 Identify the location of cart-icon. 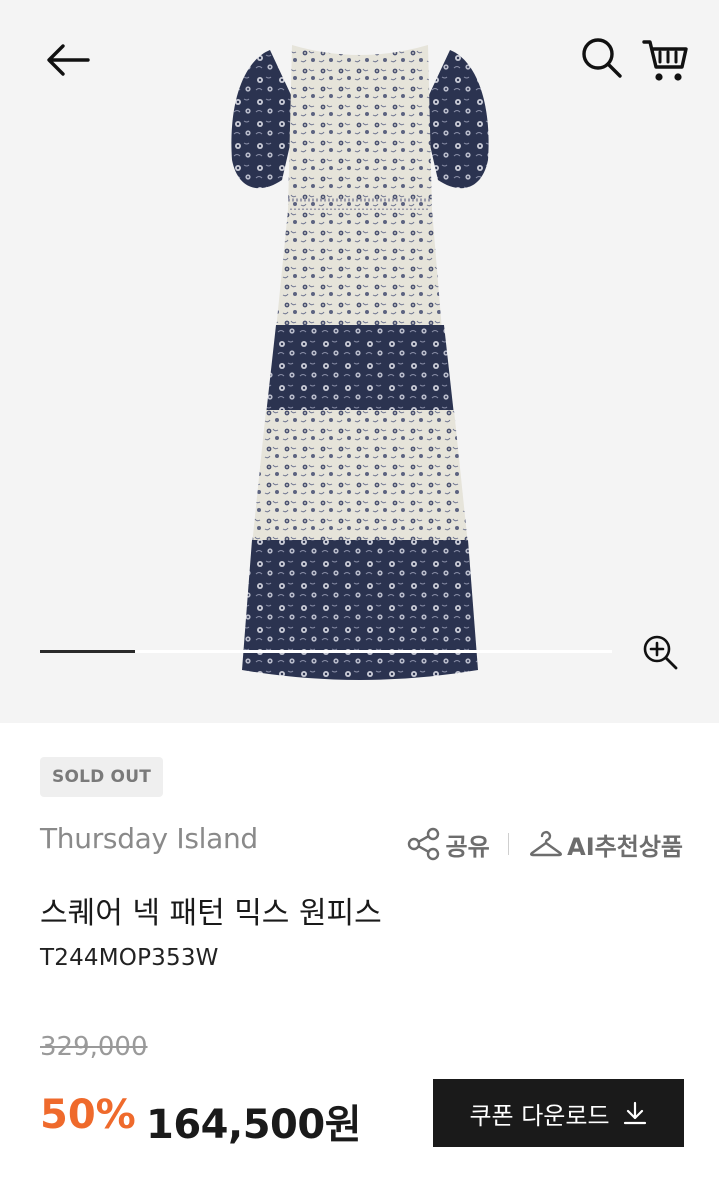
(665, 60).